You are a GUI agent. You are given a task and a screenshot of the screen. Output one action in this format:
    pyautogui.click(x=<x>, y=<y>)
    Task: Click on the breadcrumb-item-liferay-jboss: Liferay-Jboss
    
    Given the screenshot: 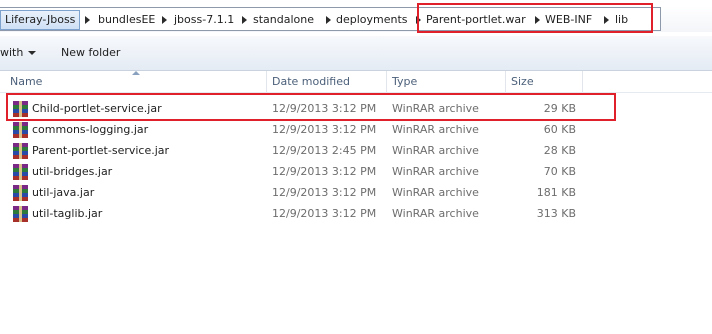 What is the action you would take?
    pyautogui.click(x=40, y=20)
    